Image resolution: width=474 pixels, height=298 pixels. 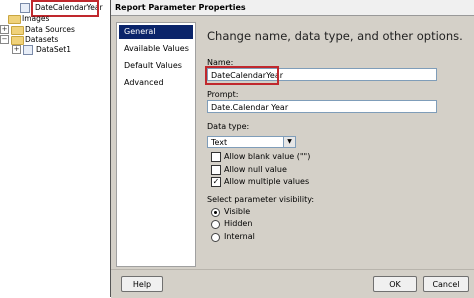 I want to click on cancel-button: Cancel, so click(x=446, y=284).